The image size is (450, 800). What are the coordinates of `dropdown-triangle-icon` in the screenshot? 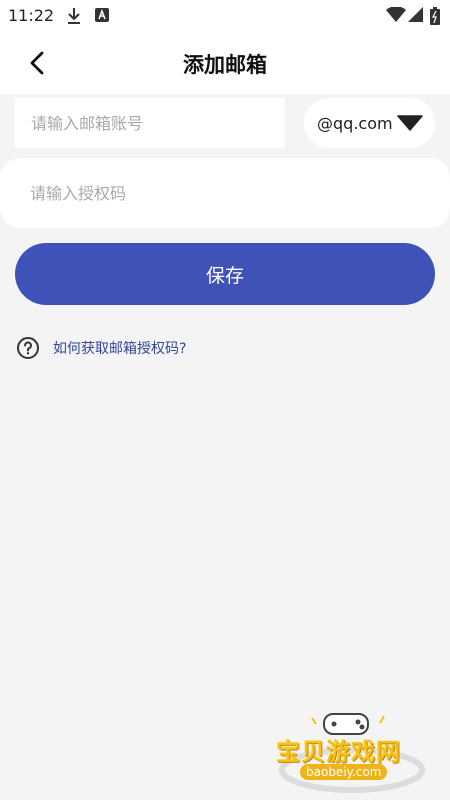 It's located at (410, 123).